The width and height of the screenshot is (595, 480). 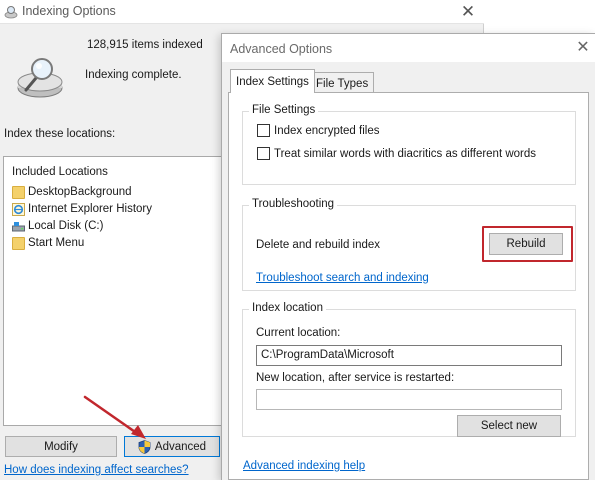 I want to click on location-label: DesktopBackground, so click(x=80, y=192).